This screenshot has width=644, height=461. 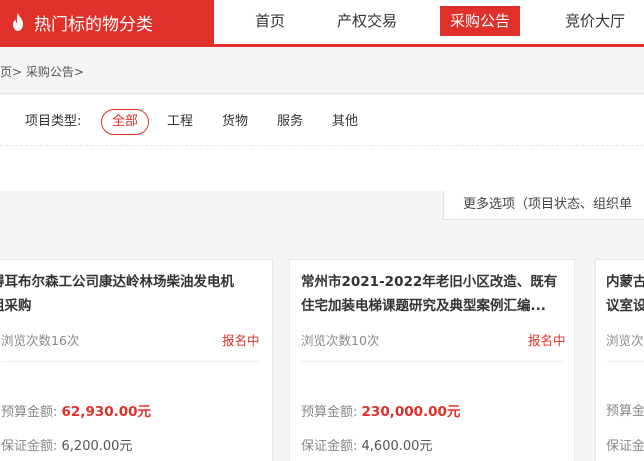 What do you see at coordinates (18, 22) in the screenshot?
I see `flame-icon` at bounding box center [18, 22].